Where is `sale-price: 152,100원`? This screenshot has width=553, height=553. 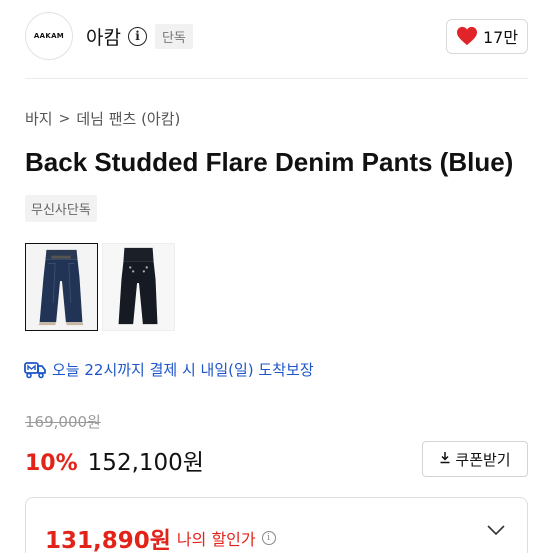 sale-price: 152,100원 is located at coordinates (145, 463).